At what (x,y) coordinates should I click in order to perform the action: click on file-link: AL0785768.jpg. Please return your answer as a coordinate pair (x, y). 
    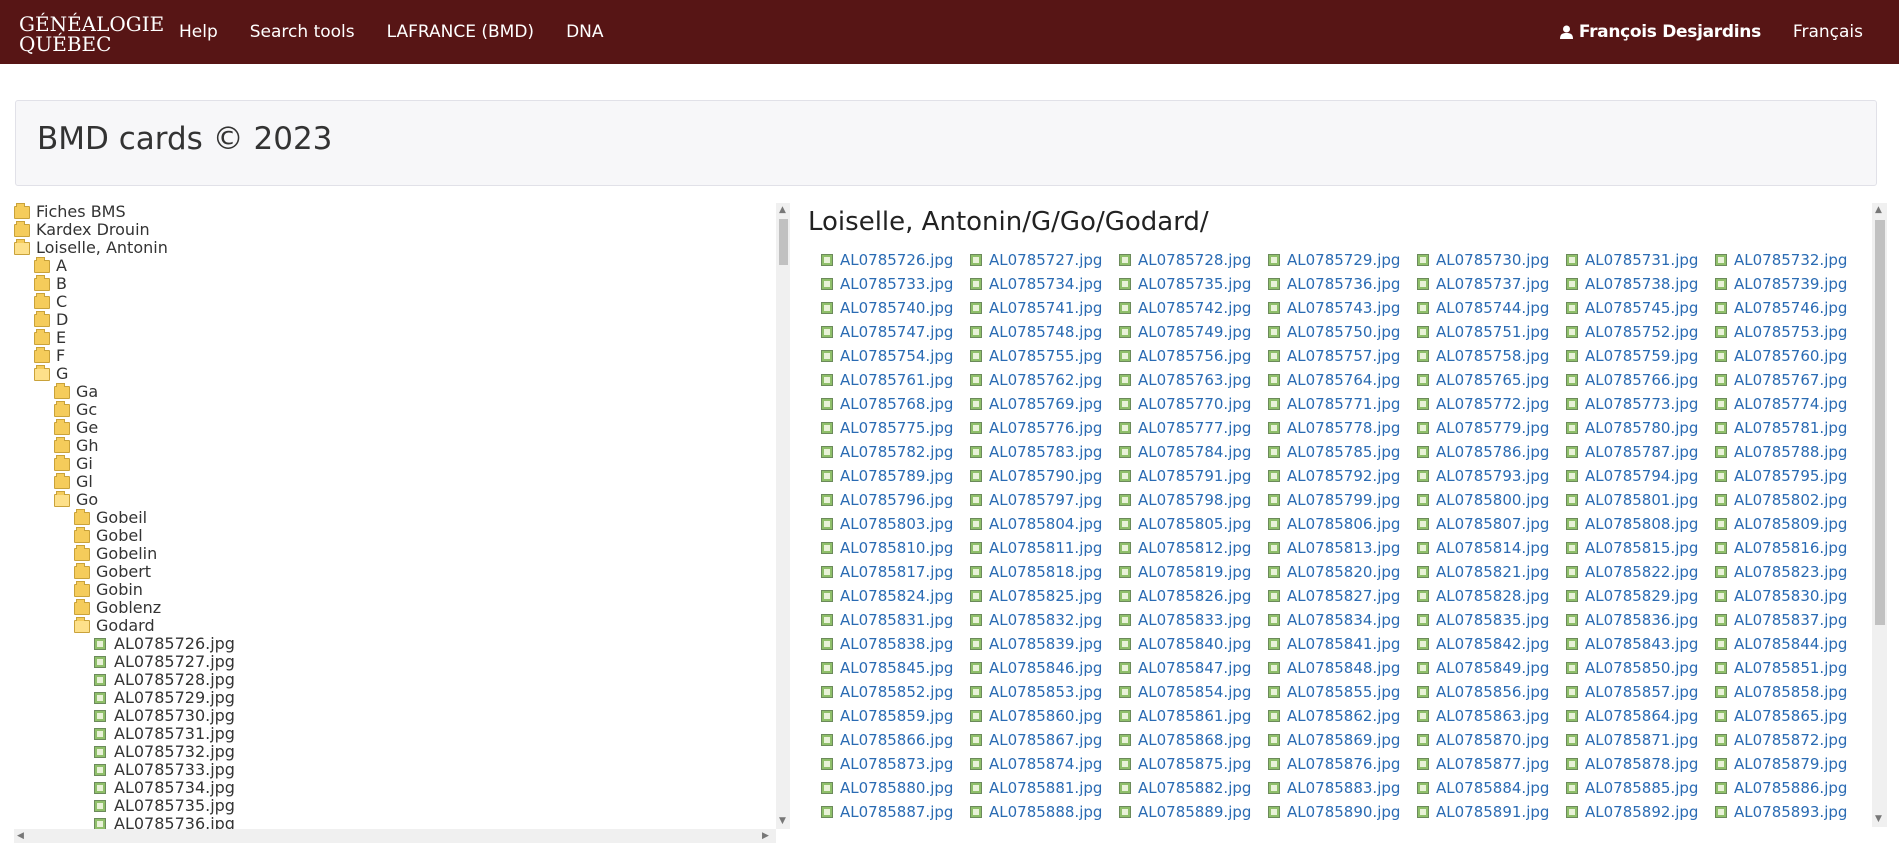
    Looking at the image, I should click on (895, 404).